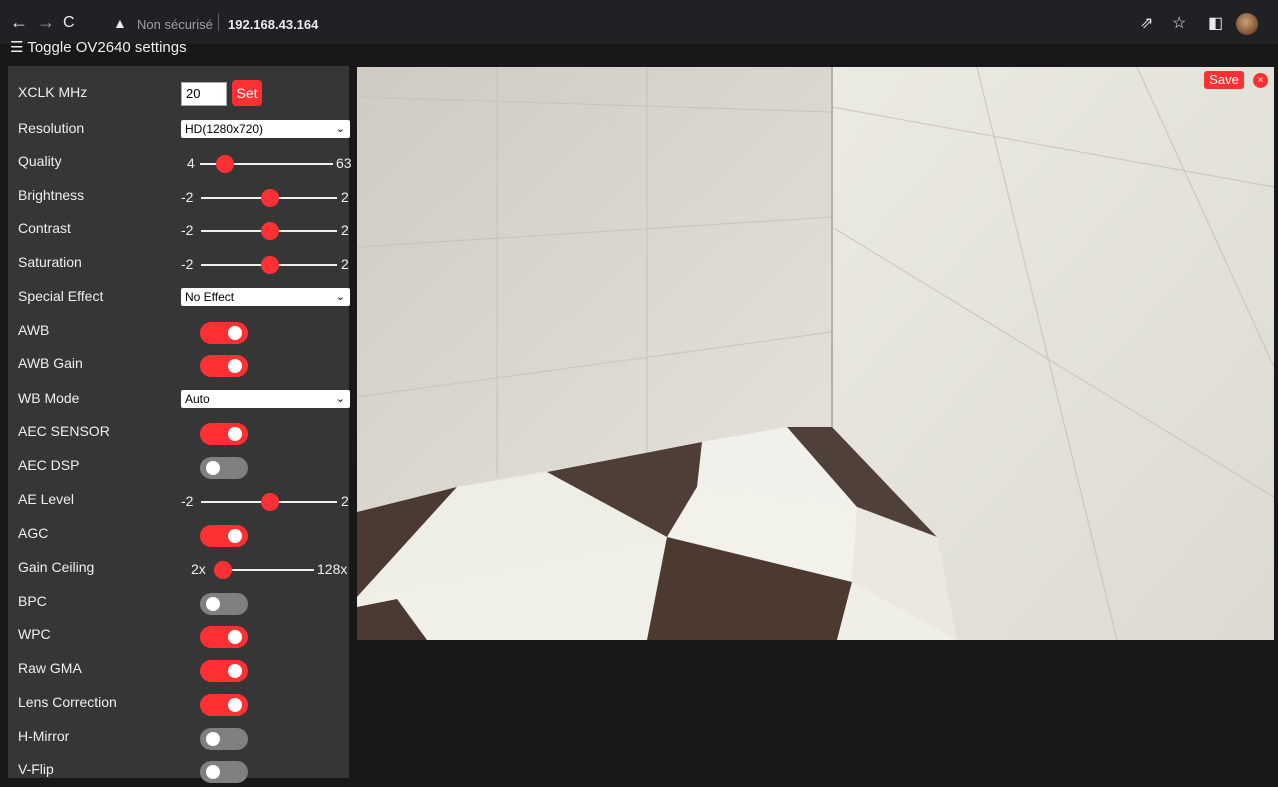  What do you see at coordinates (56, 567) in the screenshot?
I see `gain-ceiling-label: Gain Ceiling` at bounding box center [56, 567].